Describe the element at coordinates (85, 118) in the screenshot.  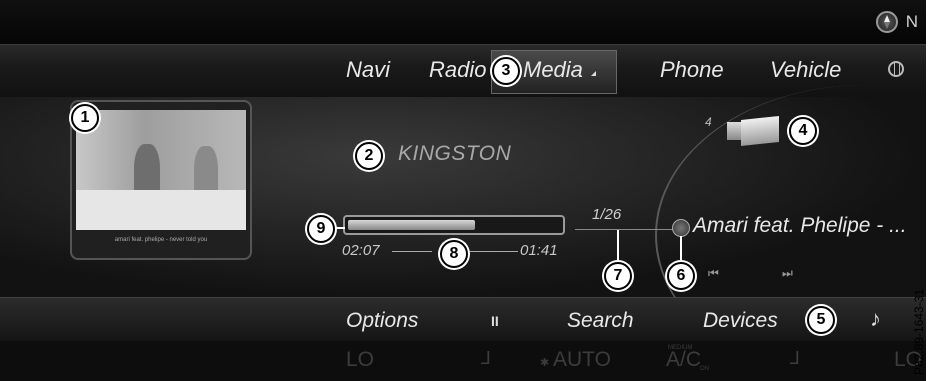
I see `callout-1: 1` at that location.